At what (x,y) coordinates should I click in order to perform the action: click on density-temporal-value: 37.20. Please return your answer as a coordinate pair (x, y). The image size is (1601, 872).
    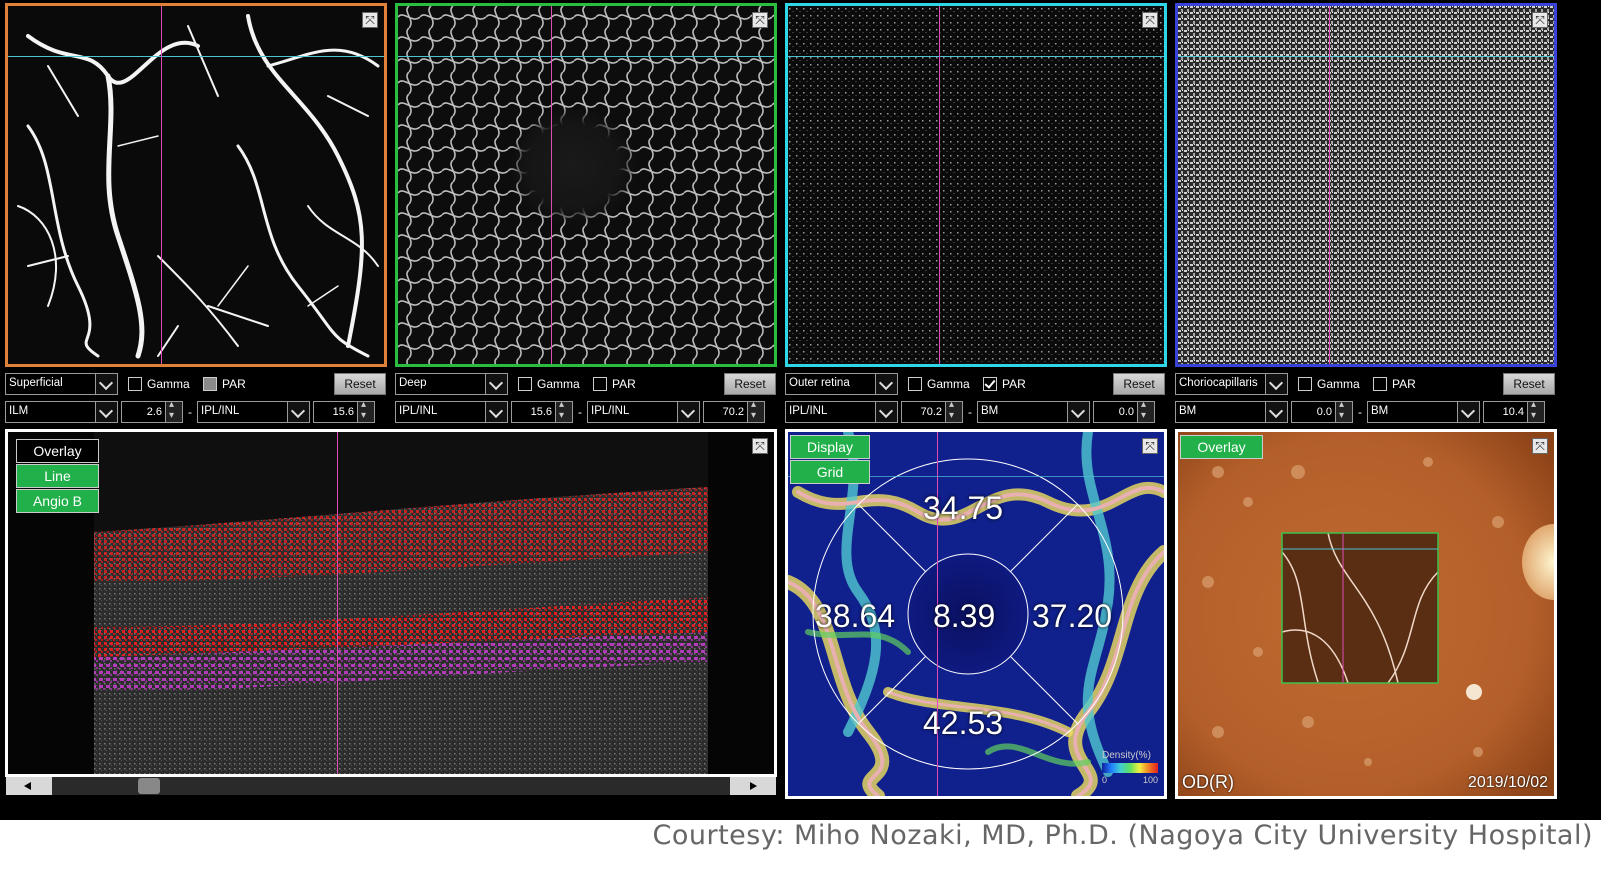
    Looking at the image, I should click on (1072, 616).